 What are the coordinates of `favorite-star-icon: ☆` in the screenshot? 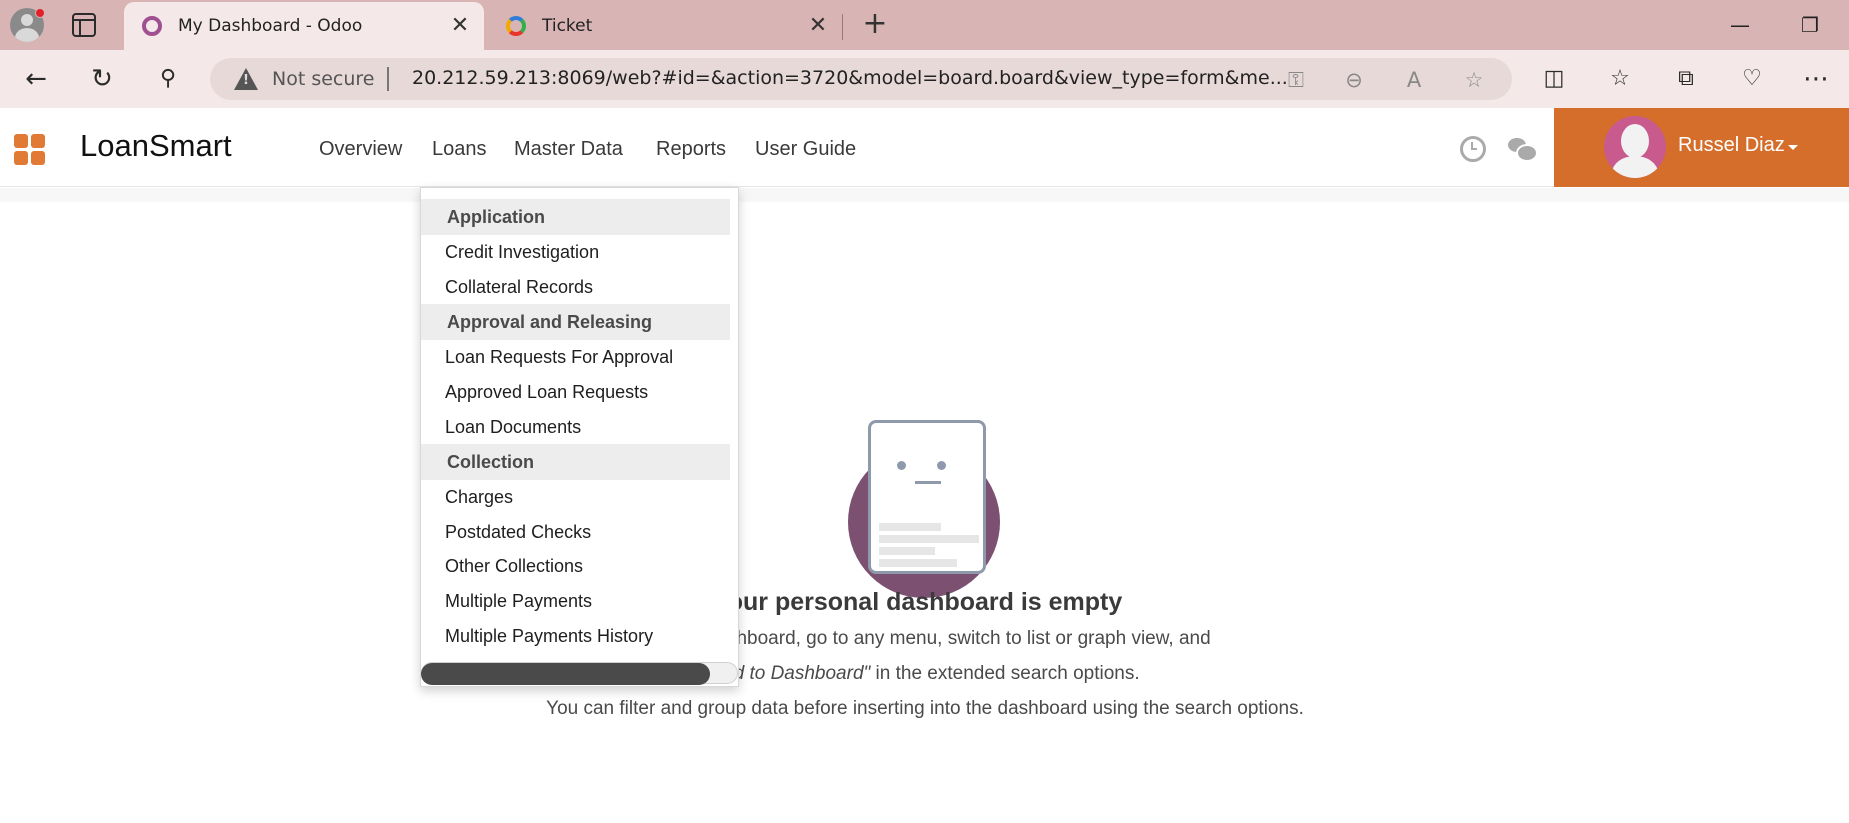 It's located at (1474, 80).